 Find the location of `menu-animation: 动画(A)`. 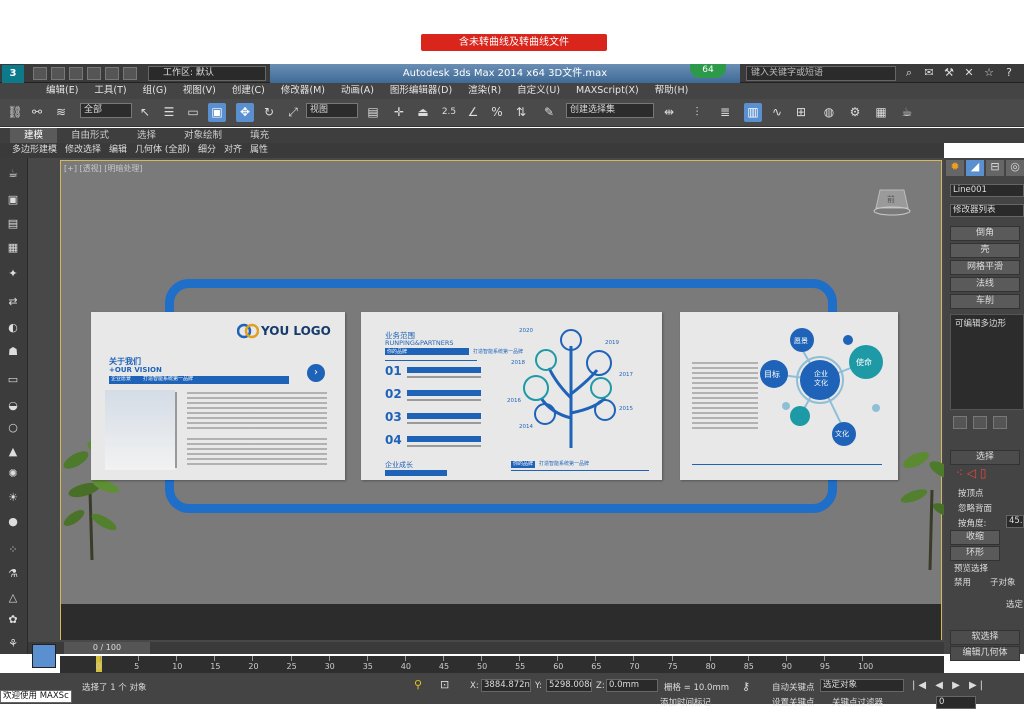

menu-animation: 动画(A) is located at coordinates (357, 91).